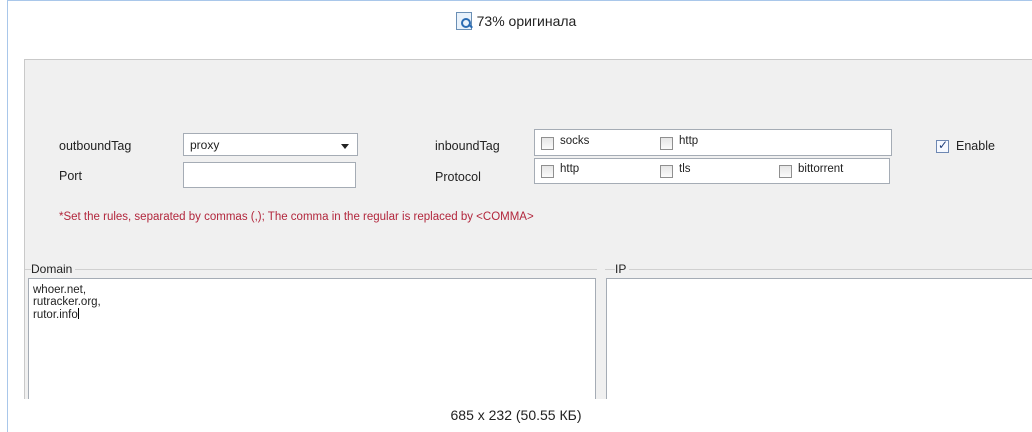  I want to click on protocol-tls-label: tls, so click(685, 169).